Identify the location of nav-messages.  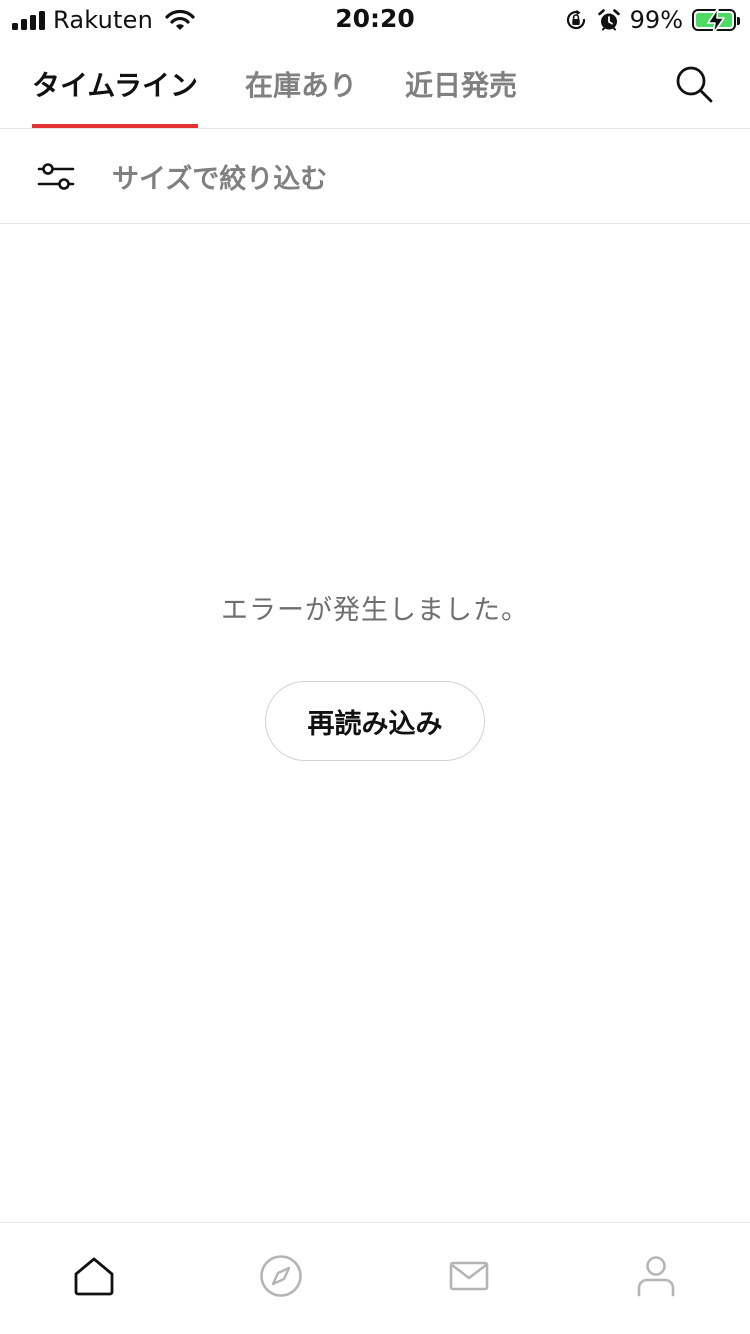
(469, 1276).